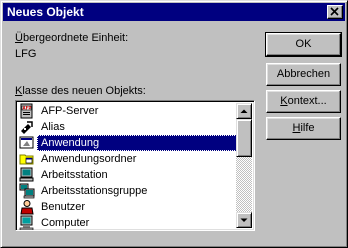  Describe the element at coordinates (53, 127) in the screenshot. I see `list-item-label: Alias` at that location.